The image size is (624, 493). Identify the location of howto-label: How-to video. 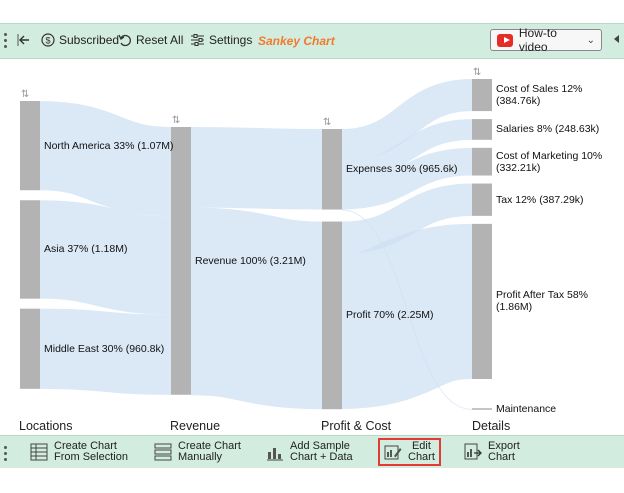
(537, 40).